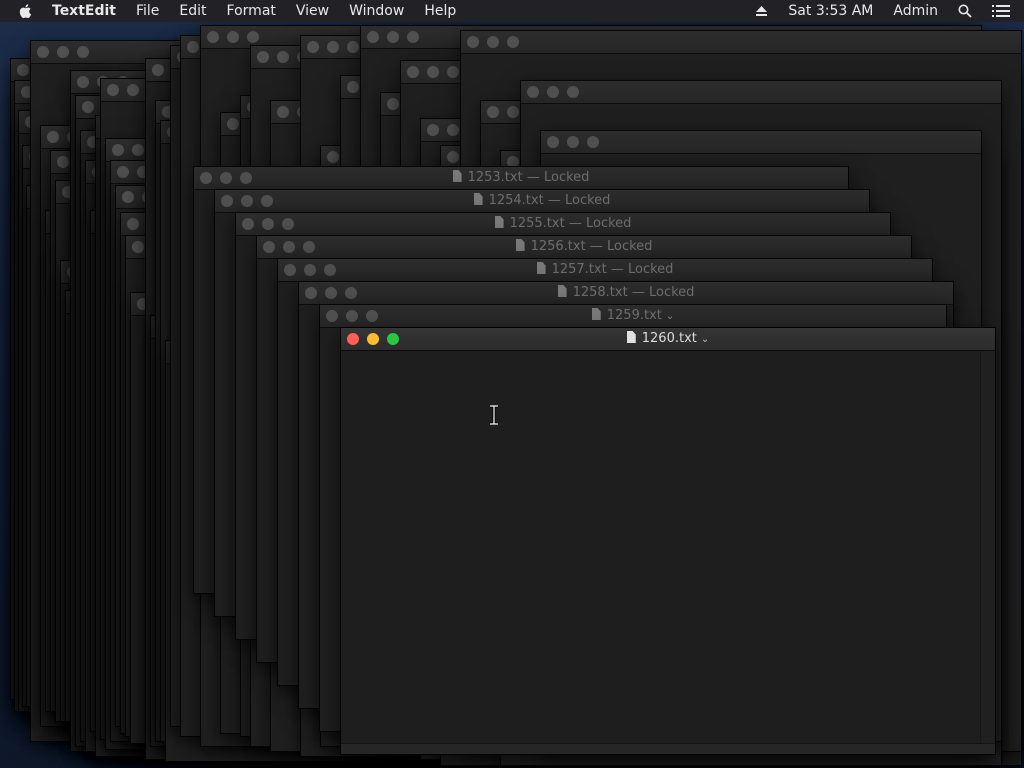 This screenshot has height=768, width=1024. What do you see at coordinates (915, 11) in the screenshot?
I see `user-name: Admin` at bounding box center [915, 11].